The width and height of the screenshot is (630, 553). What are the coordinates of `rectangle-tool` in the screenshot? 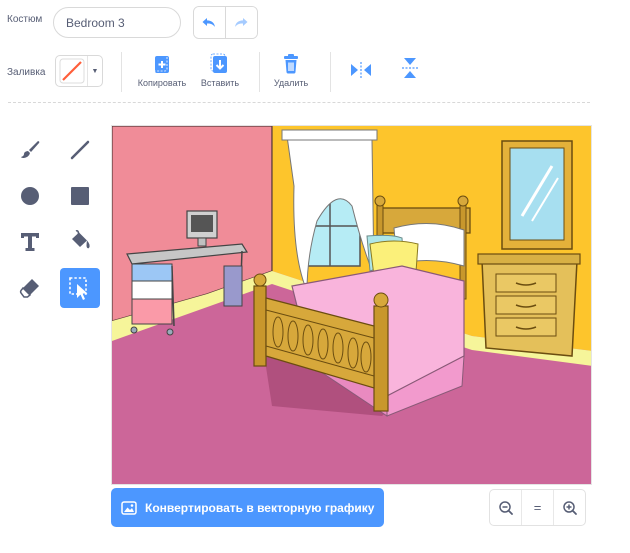 It's located at (80, 196).